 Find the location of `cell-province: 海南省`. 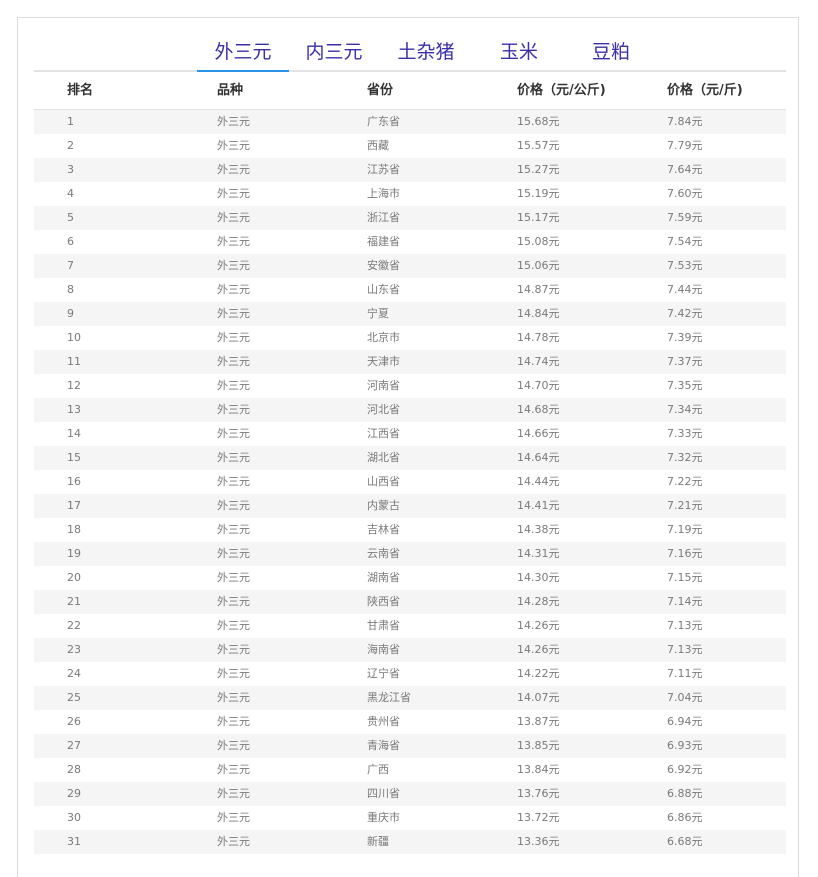

cell-province: 海南省 is located at coordinates (383, 649).